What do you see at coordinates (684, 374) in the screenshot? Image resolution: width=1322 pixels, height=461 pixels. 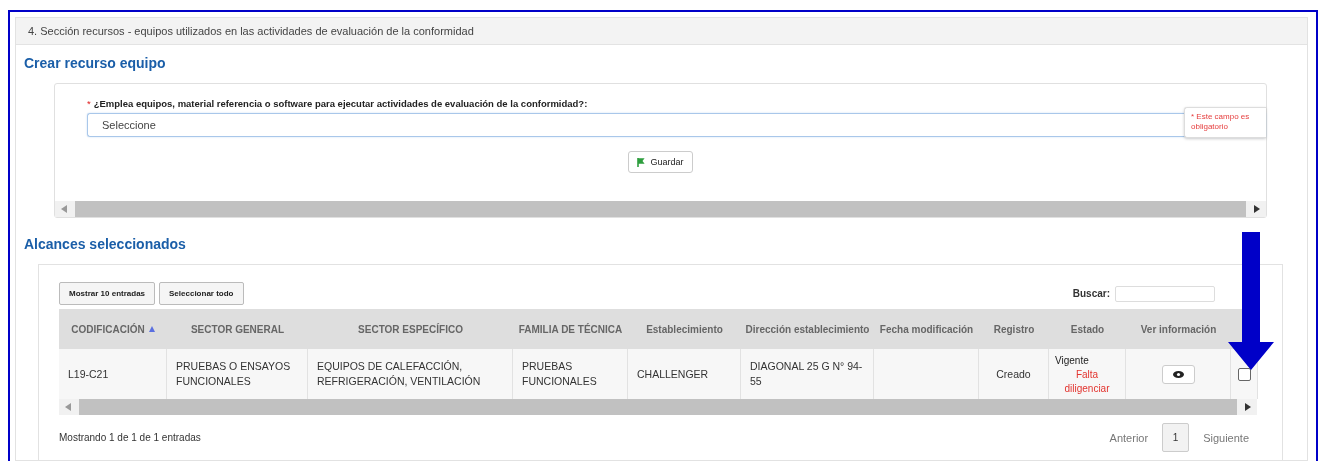 I see `table-cell: CHALLENGER` at bounding box center [684, 374].